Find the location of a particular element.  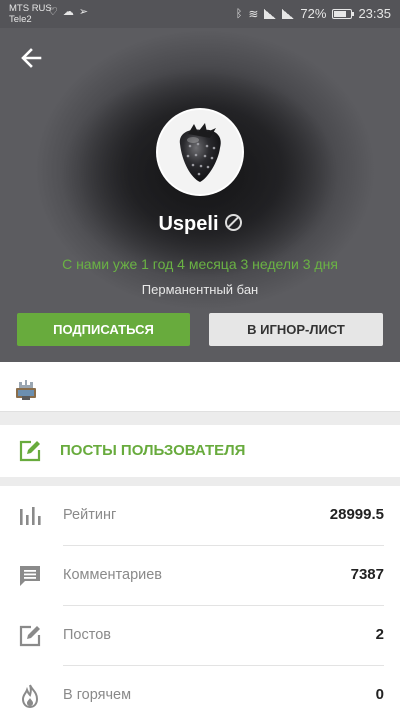

avatar is located at coordinates (200, 152).